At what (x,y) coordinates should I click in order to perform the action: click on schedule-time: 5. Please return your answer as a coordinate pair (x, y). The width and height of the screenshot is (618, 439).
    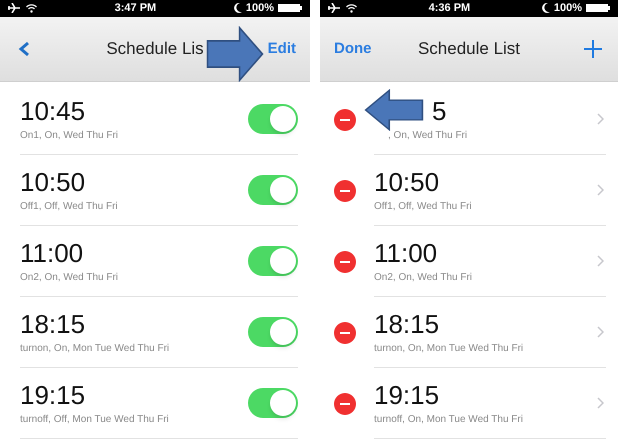
    Looking at the image, I should click on (439, 111).